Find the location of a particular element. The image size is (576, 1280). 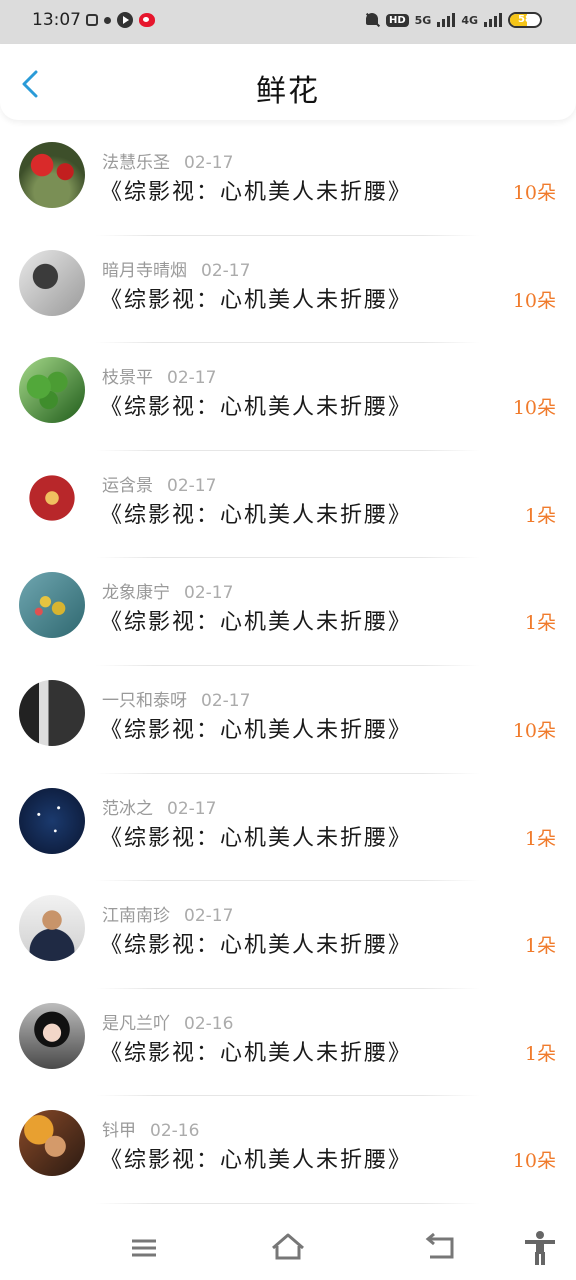

status-icons: HD 5G 4G 58 is located at coordinates (453, 20).